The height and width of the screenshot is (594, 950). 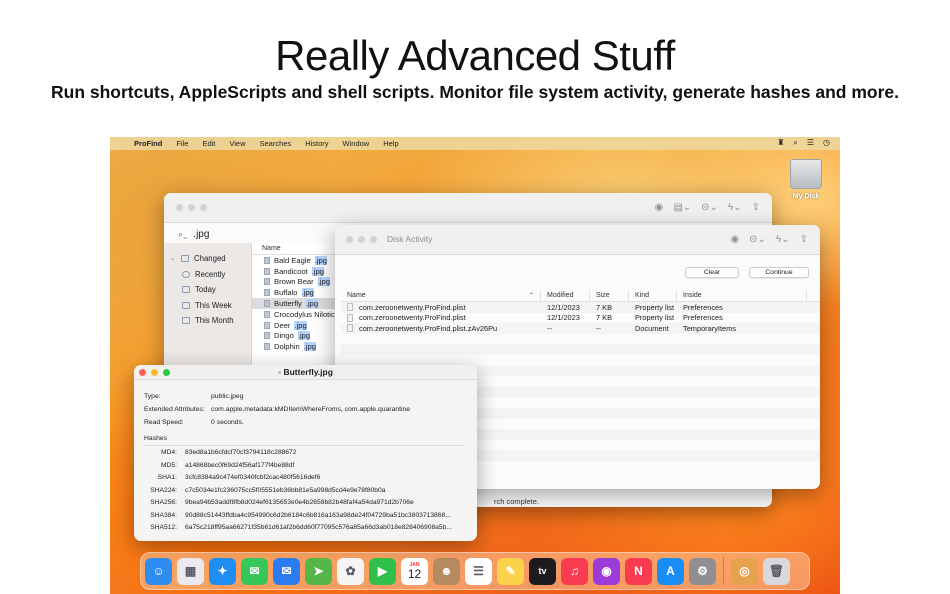 What do you see at coordinates (297, 271) in the screenshot?
I see `list-item: Bandicoot .jpg` at bounding box center [297, 271].